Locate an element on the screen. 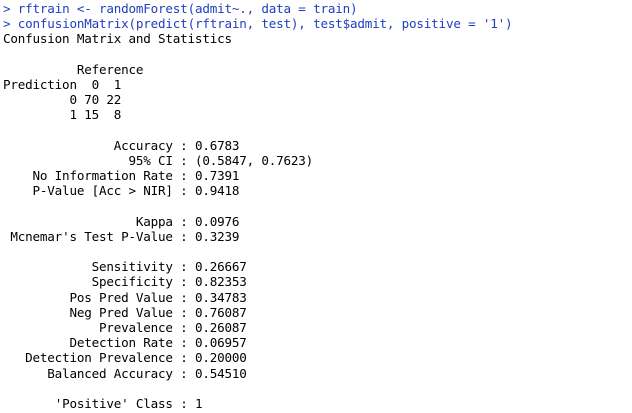 The image size is (632, 413). stat-row: Specificity : 0.82353 is located at coordinates (169, 282).